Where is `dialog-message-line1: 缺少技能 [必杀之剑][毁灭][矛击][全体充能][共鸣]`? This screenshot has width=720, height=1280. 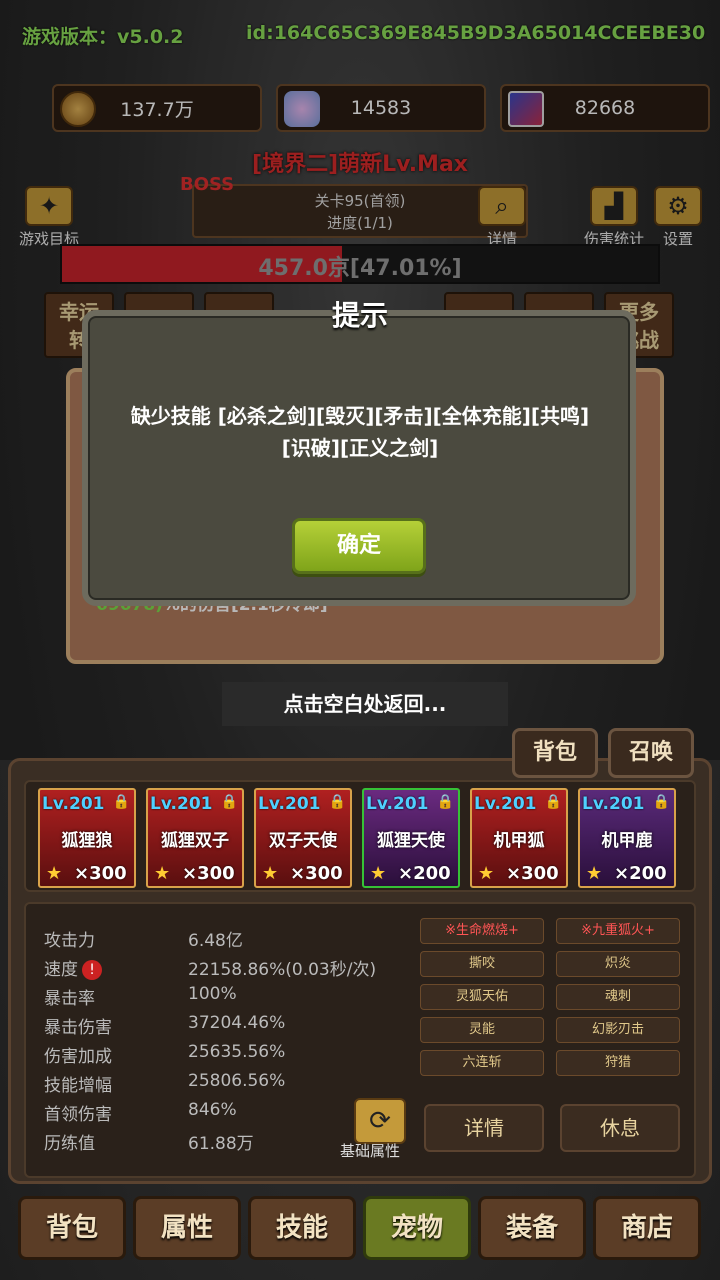 dialog-message-line1: 缺少技能 [必杀之剑][毁灭][矛击][全体充能][共鸣] is located at coordinates (360, 416).